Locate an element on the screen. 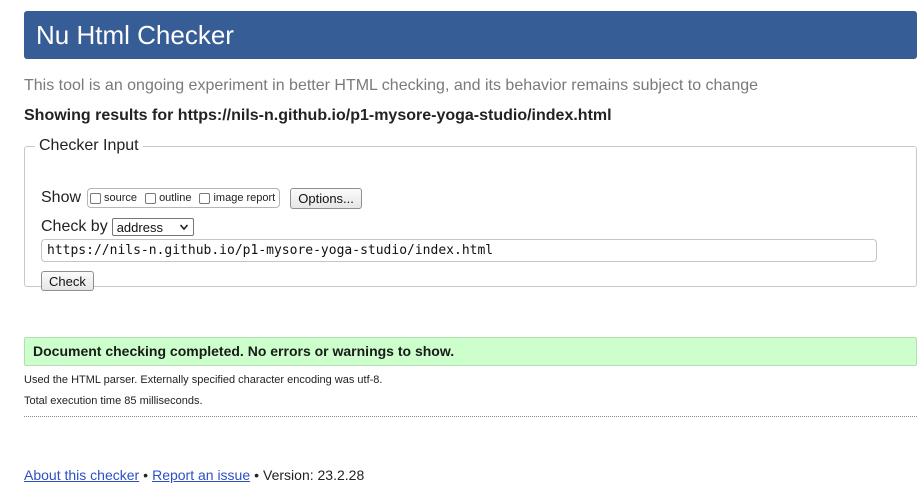  about-checker-link: About this checker is located at coordinates (81, 475).